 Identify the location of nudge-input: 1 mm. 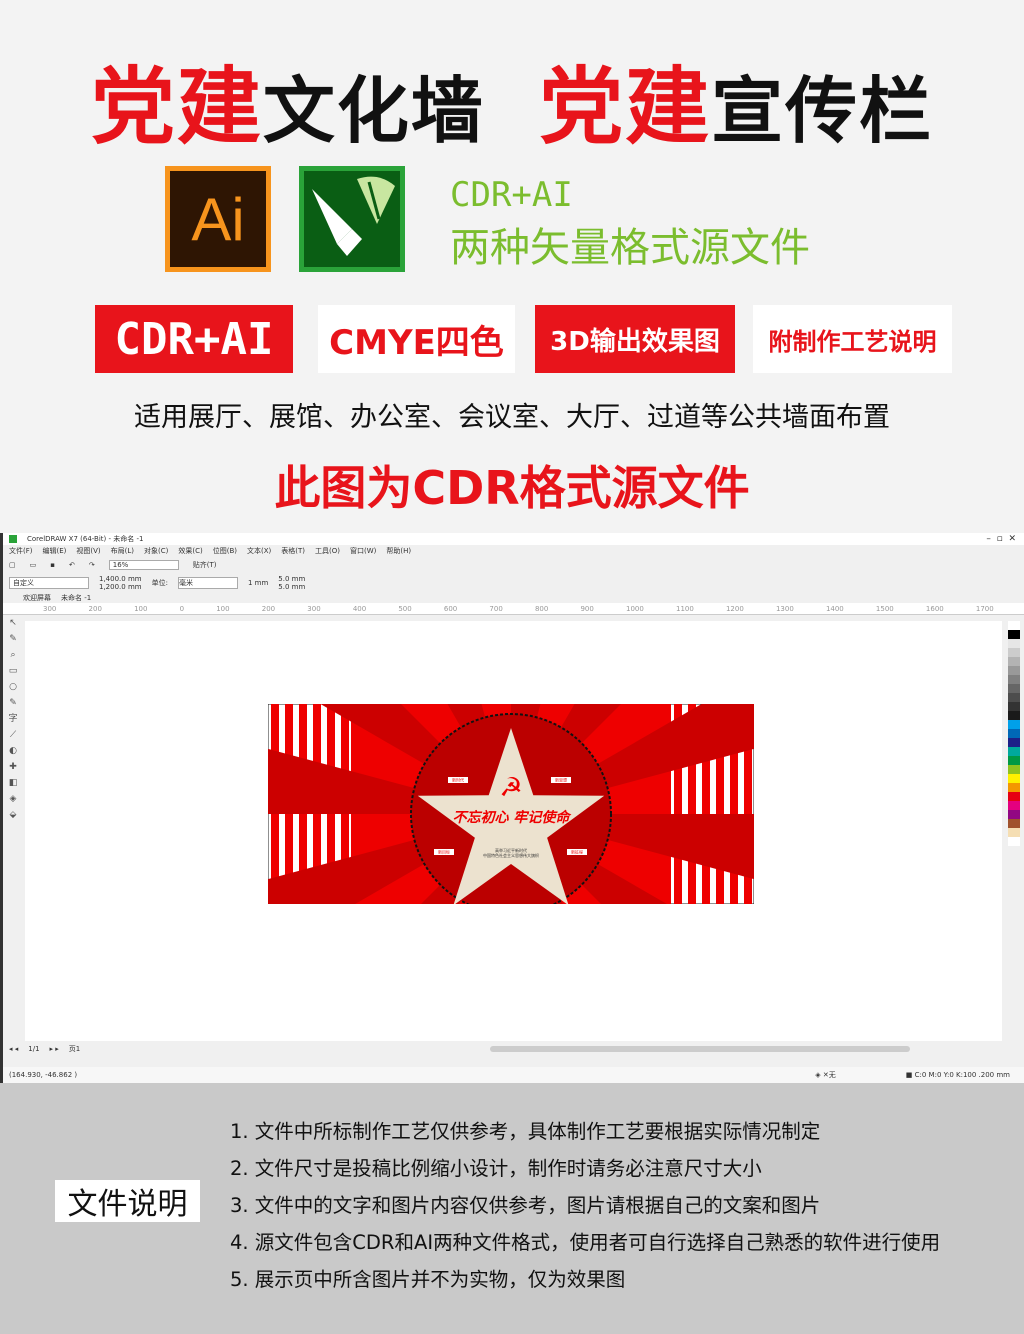
(258, 583).